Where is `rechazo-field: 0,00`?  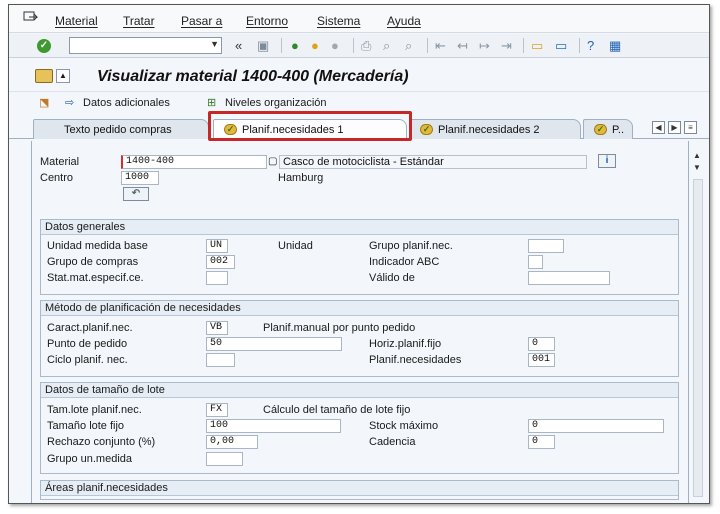
rechazo-field: 0,00 is located at coordinates (232, 442).